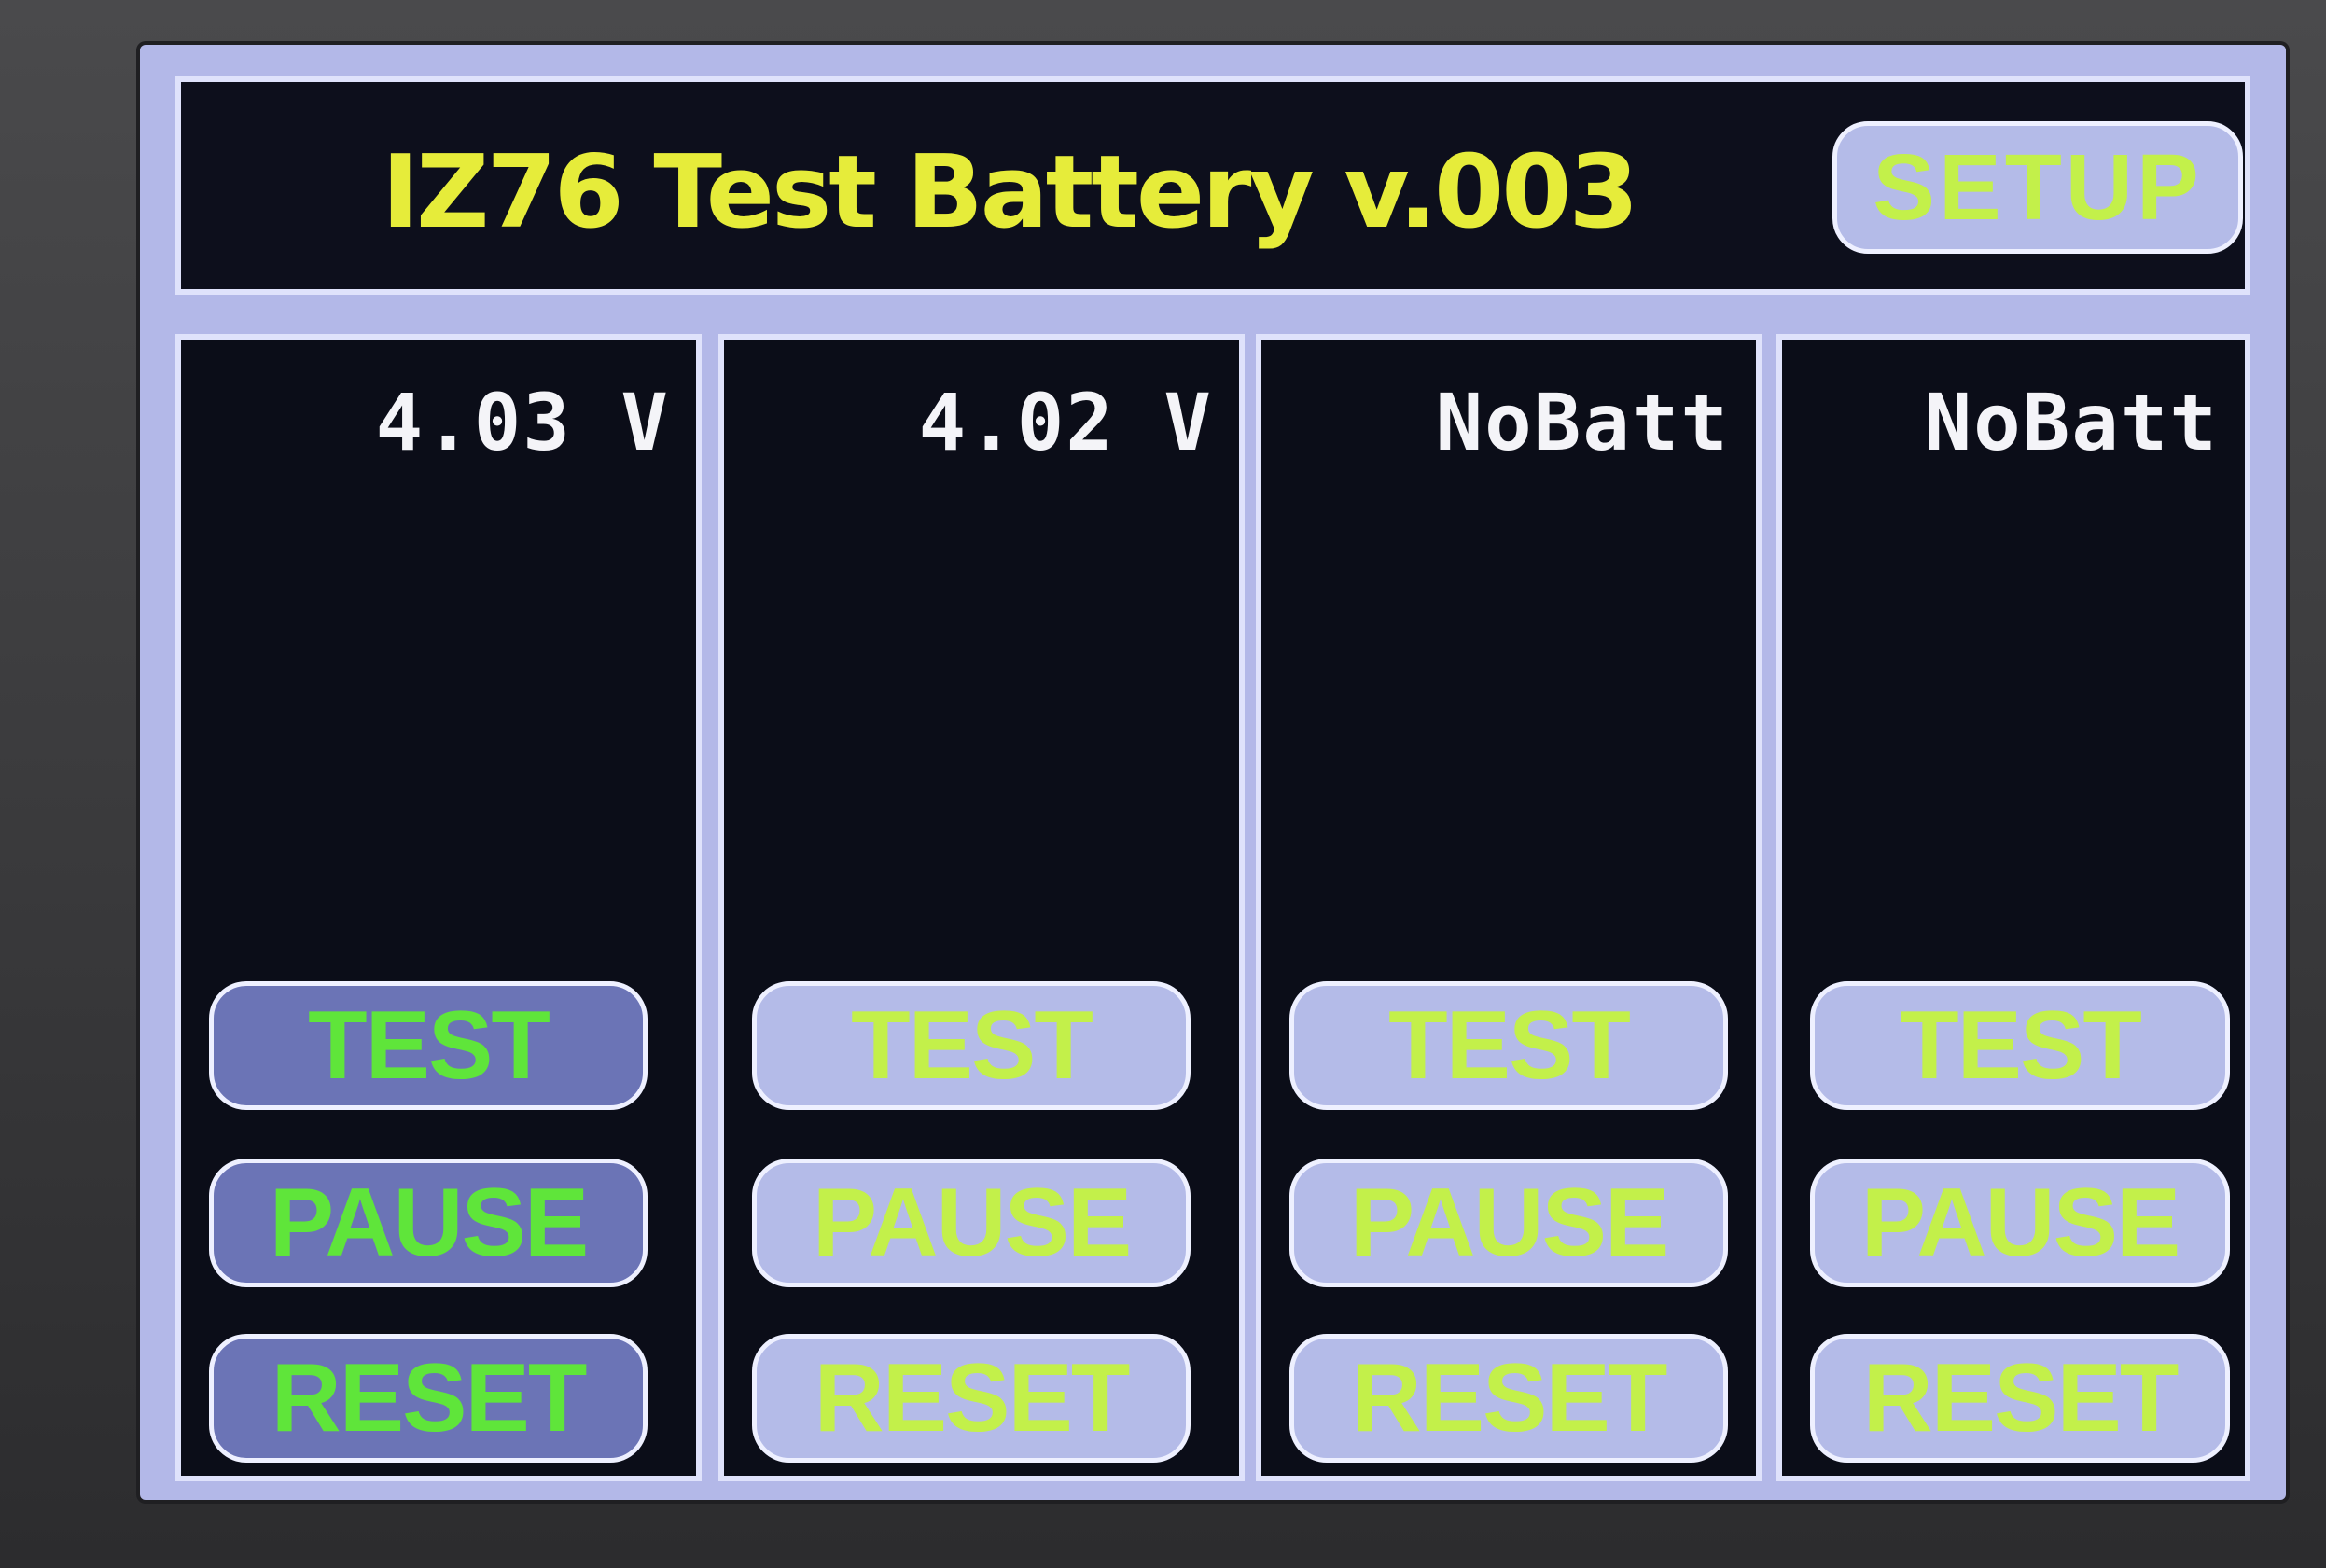 This screenshot has height=1568, width=2326. Describe the element at coordinates (971, 1223) in the screenshot. I see `channel-2-pause-button: PAUSE` at that location.